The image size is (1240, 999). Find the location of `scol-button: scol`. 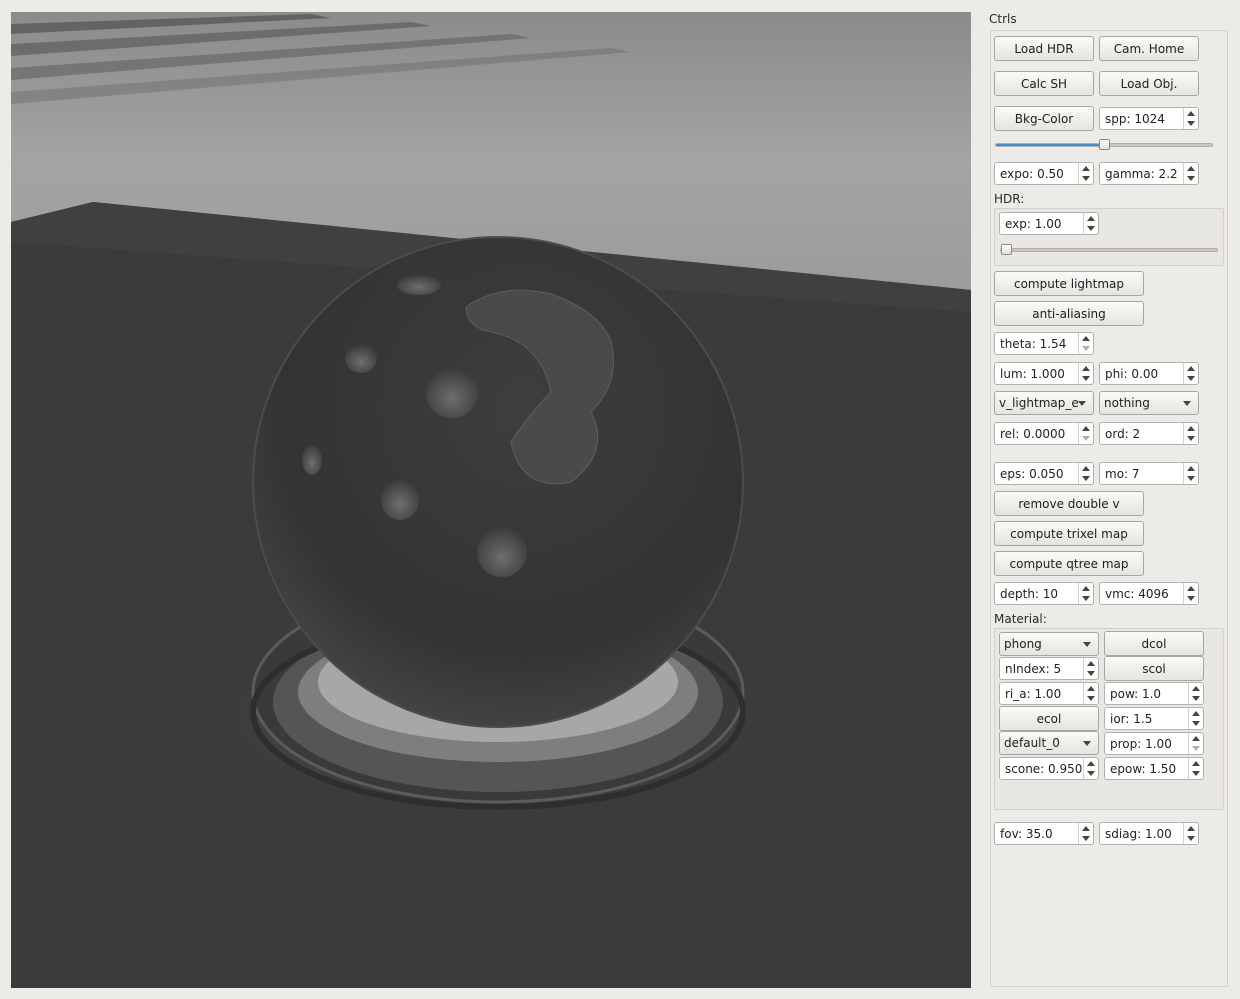

scol-button: scol is located at coordinates (1154, 668).